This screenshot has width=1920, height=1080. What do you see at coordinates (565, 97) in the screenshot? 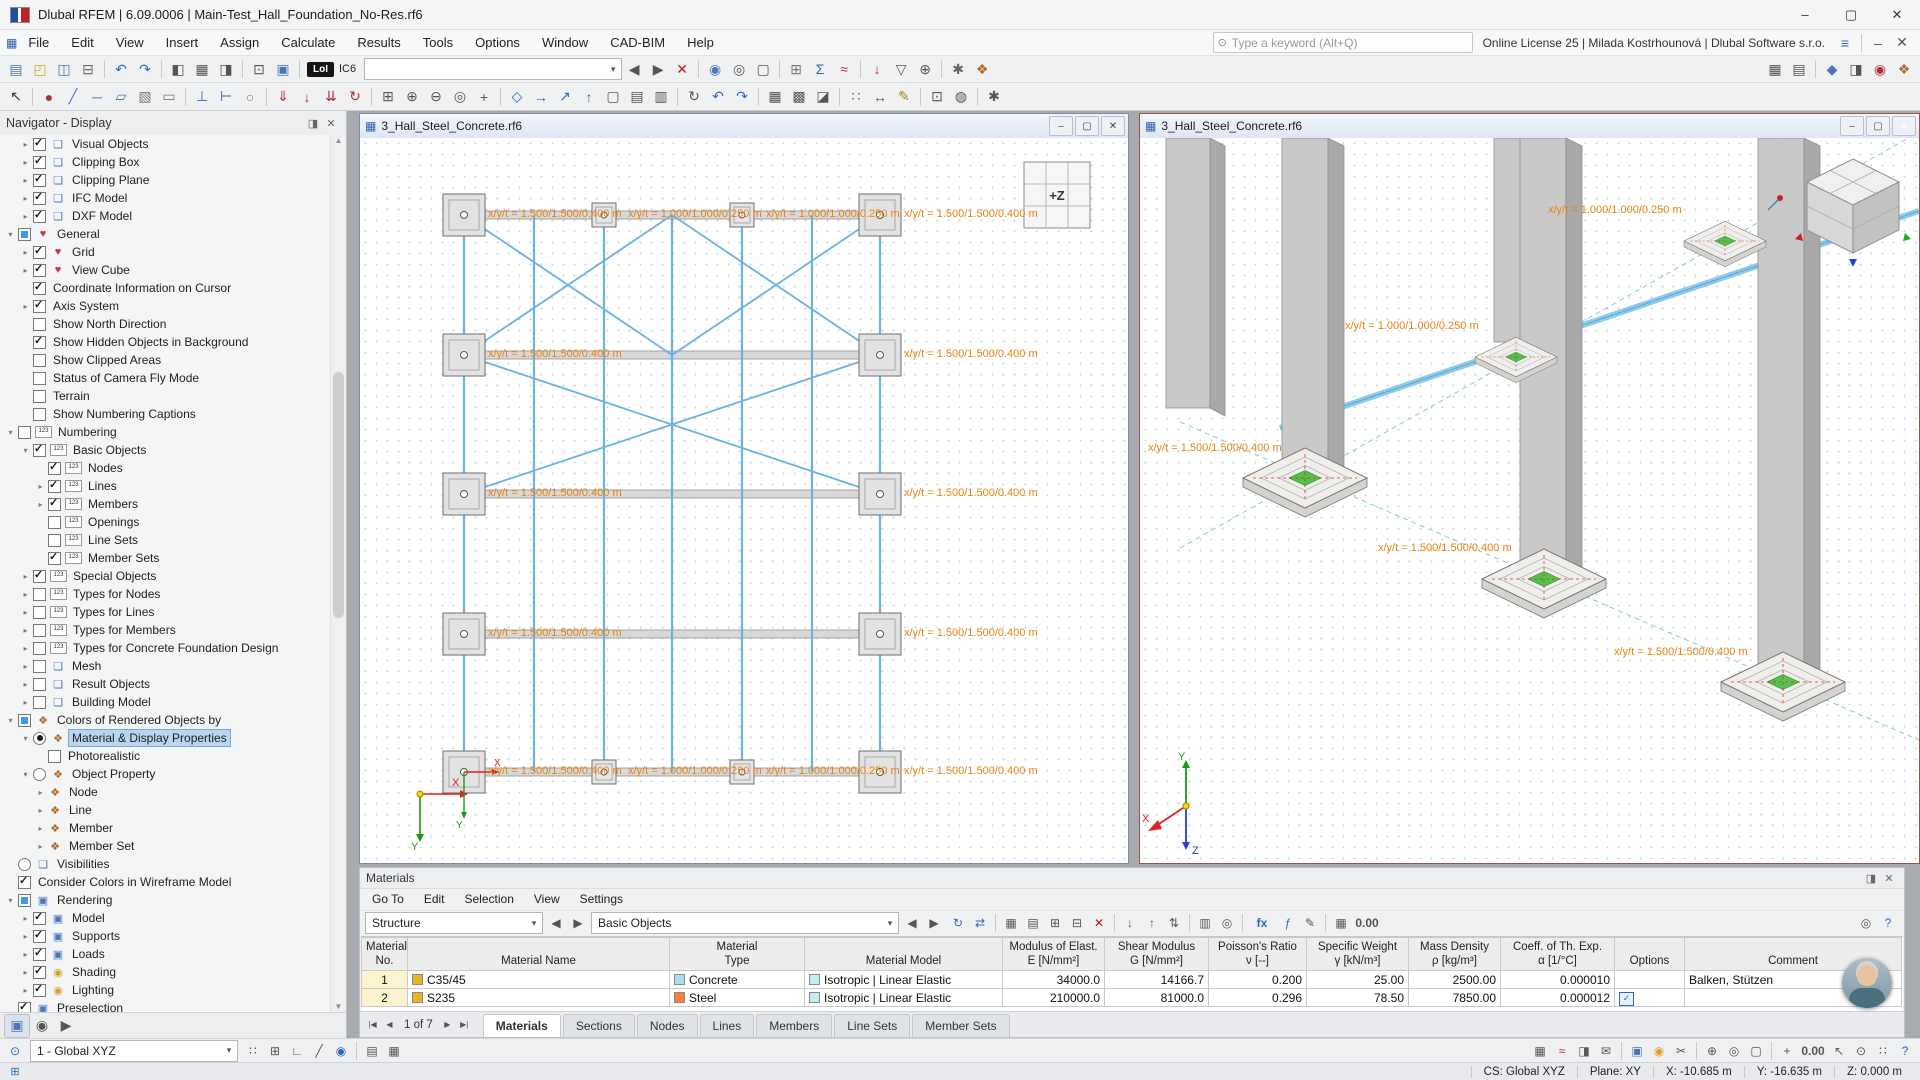
I see `view-in-y-icon: ↗` at bounding box center [565, 97].